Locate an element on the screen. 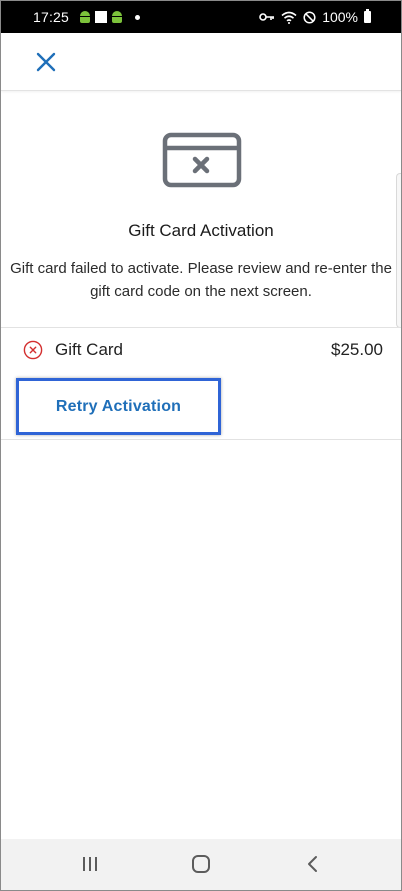 The image size is (402, 891). retry-activation-label: Retry Activation is located at coordinates (118, 406).